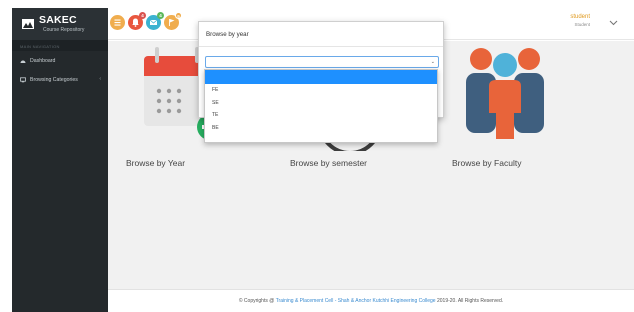 The image size is (634, 312). Describe the element at coordinates (328, 163) in the screenshot. I see `card-label: Browse by semester` at that location.